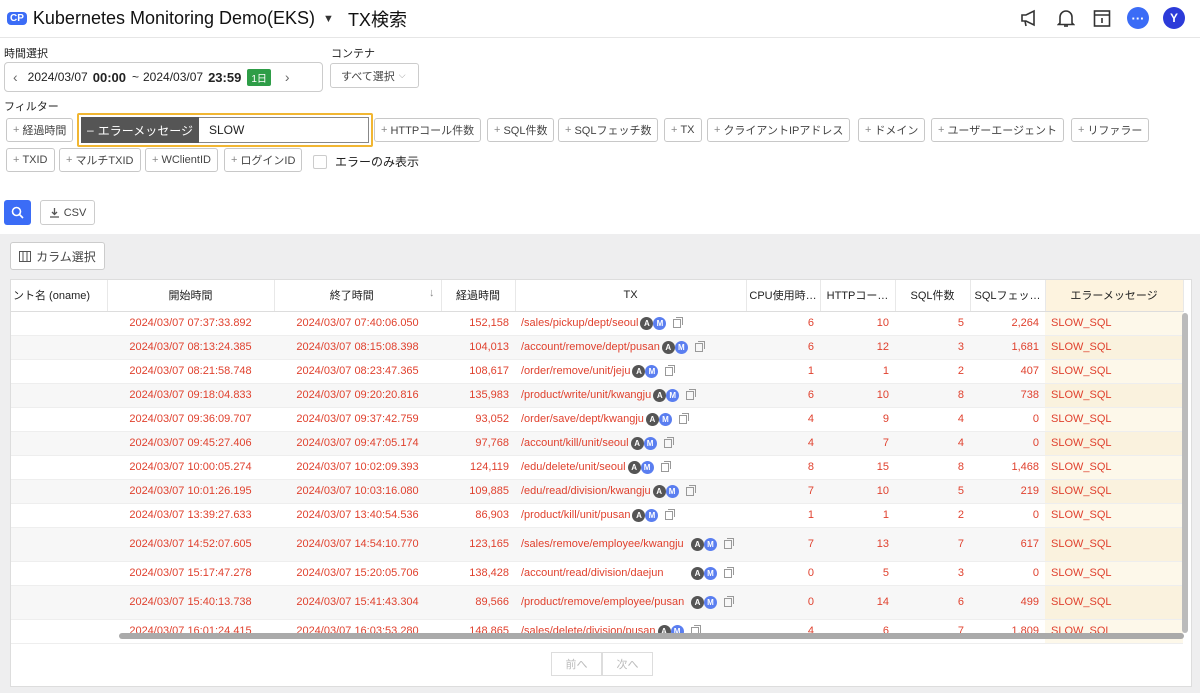 The height and width of the screenshot is (693, 1200). What do you see at coordinates (1030, 18) in the screenshot?
I see `megaphone-icon` at bounding box center [1030, 18].